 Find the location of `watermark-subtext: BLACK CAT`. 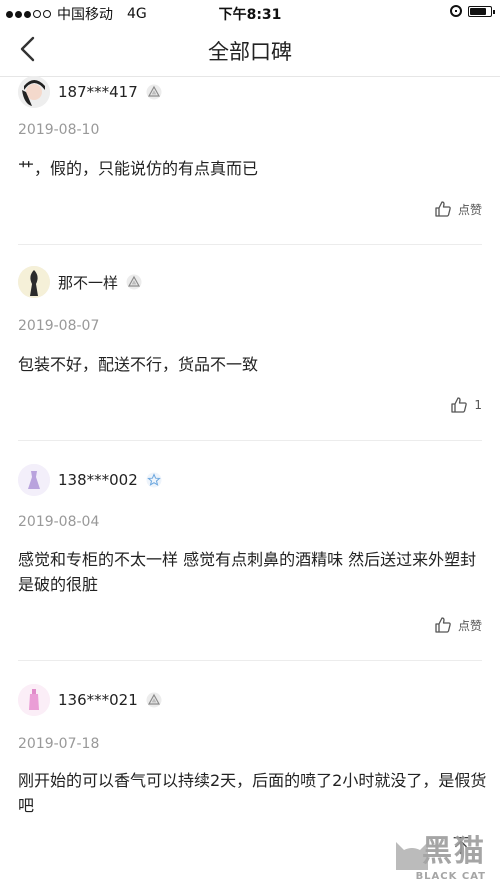

watermark-subtext: BLACK CAT is located at coordinates (450, 876).